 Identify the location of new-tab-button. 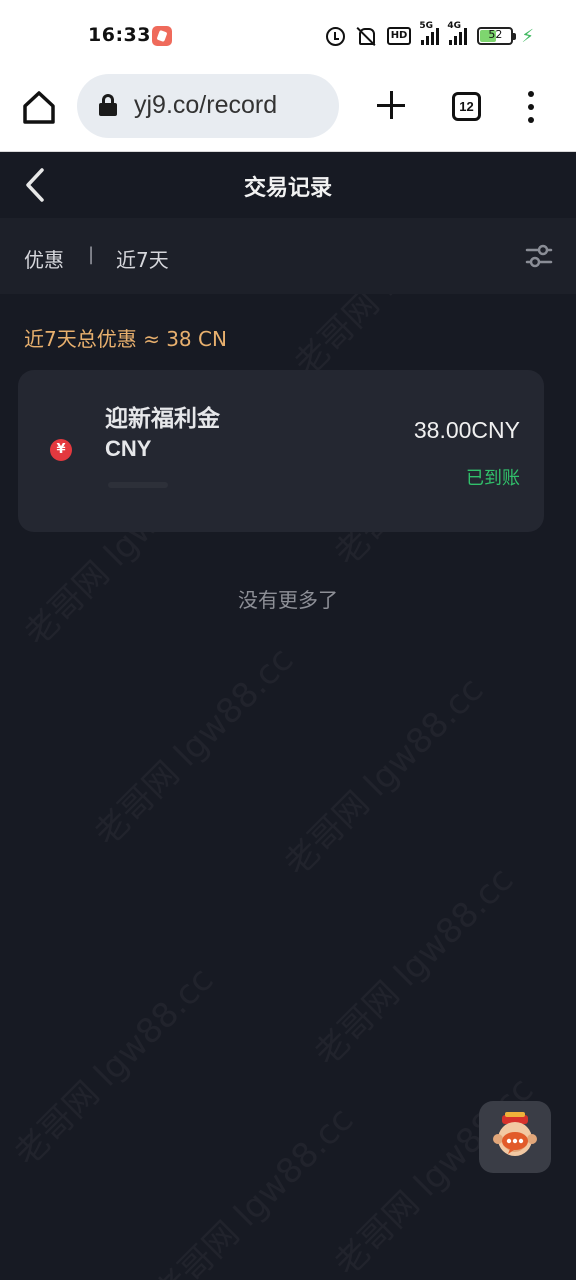
(391, 106).